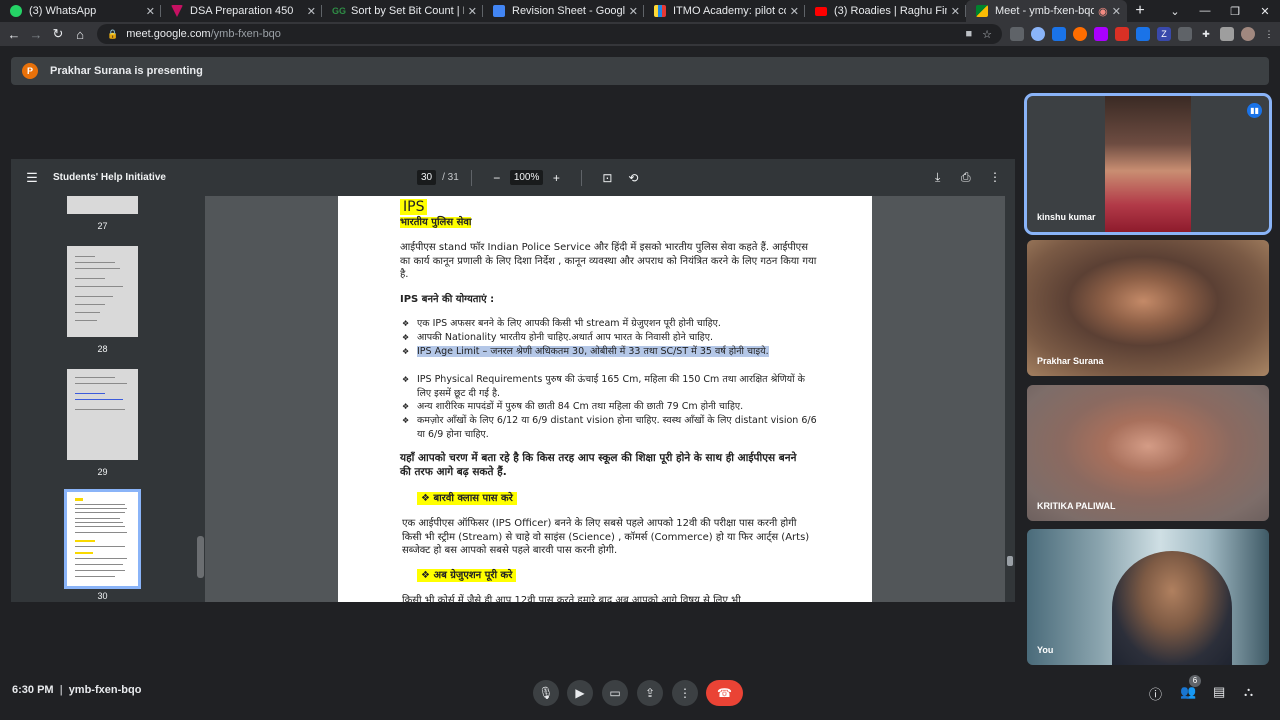  I want to click on more-options-button: ⋮, so click(685, 693).